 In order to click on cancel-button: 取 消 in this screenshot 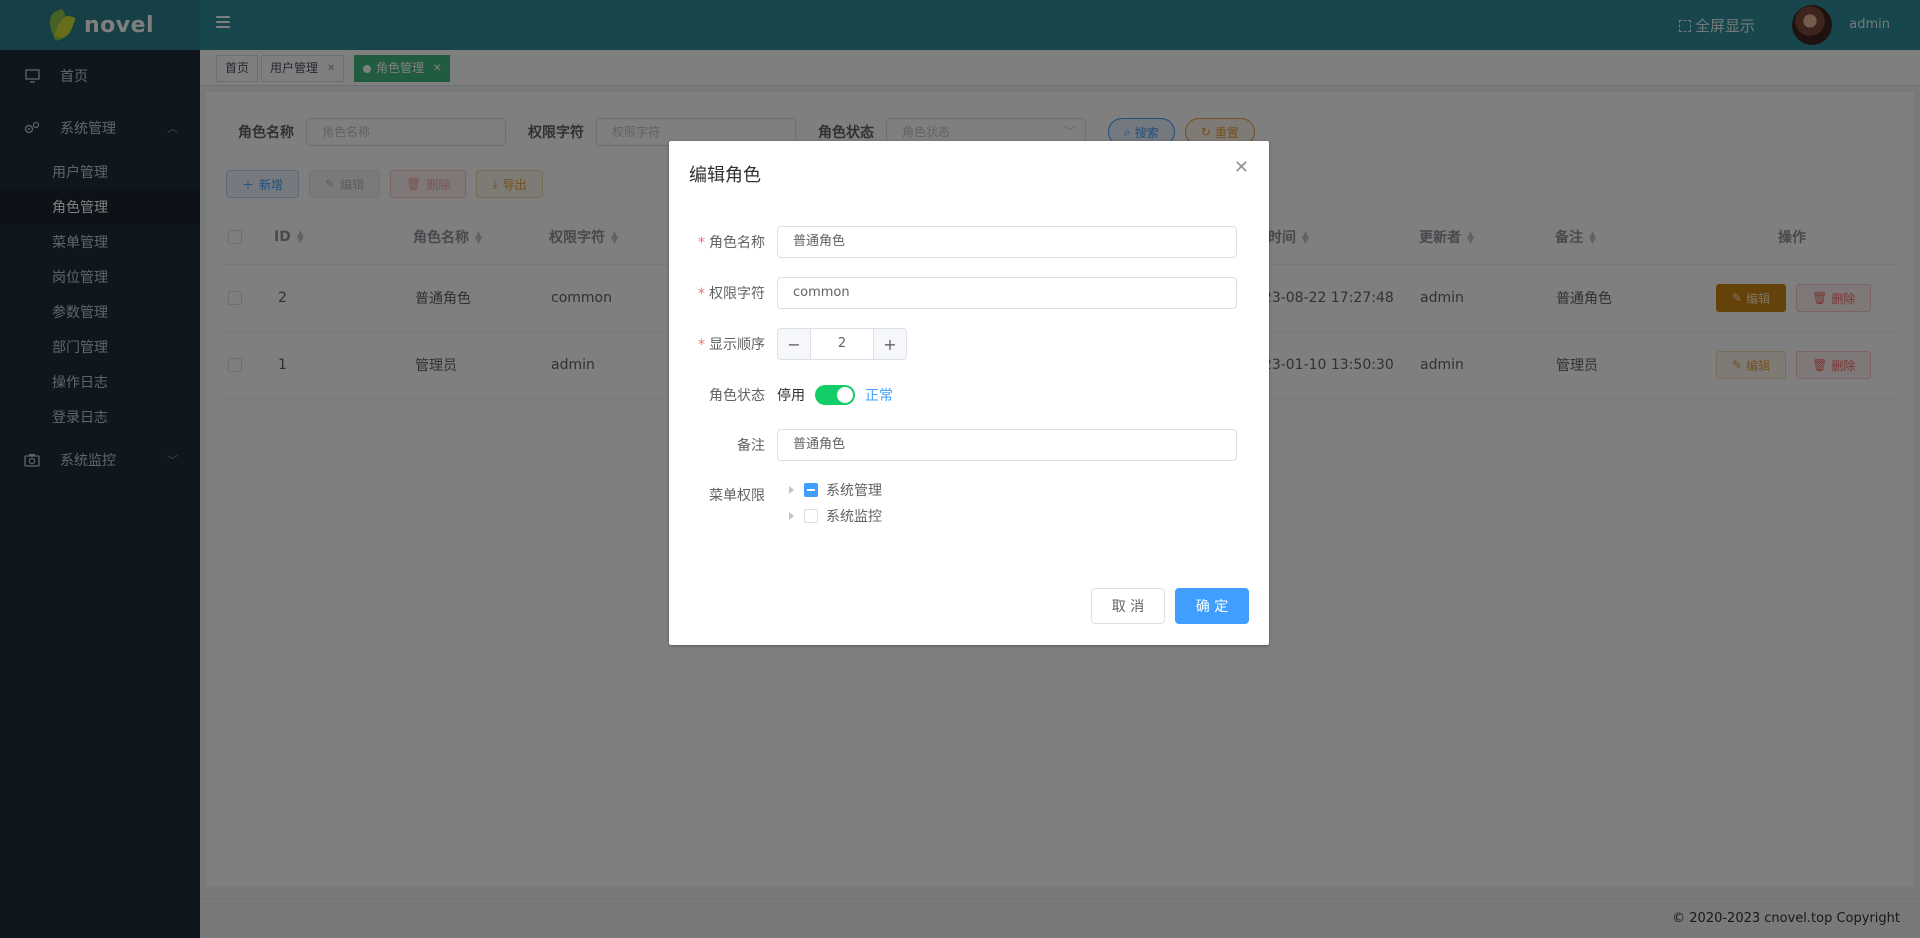, I will do `click(1128, 606)`.